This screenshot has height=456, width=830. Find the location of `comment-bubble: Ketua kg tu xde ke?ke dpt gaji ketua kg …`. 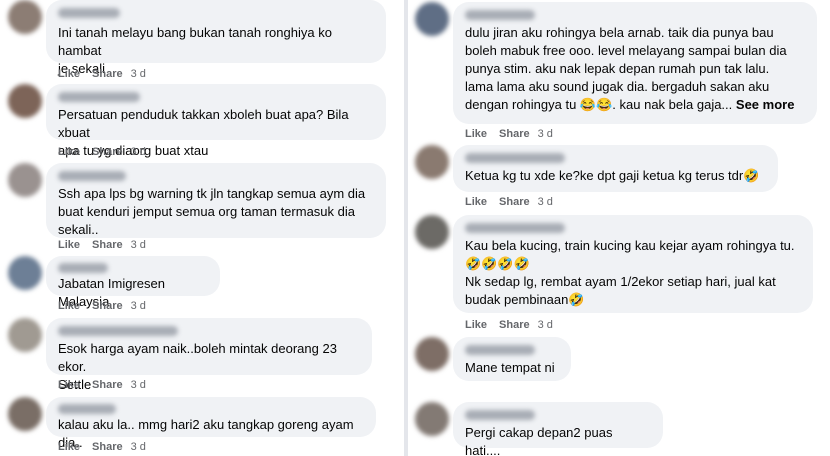

comment-bubble: Ketua kg tu xde ke?ke dpt gaji ketua kg … is located at coordinates (615, 168).